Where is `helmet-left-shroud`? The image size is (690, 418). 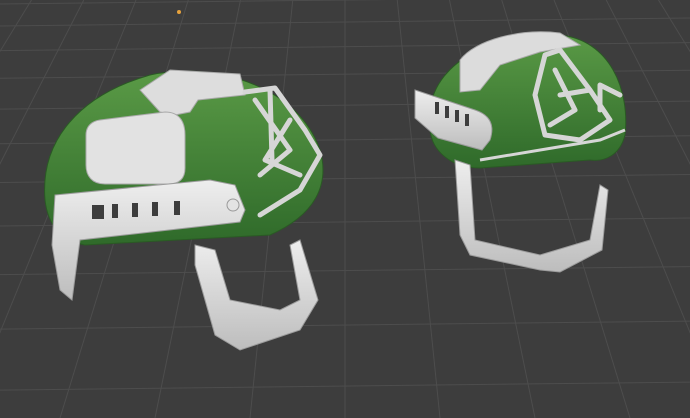 helmet-left-shroud is located at coordinates (135, 148).